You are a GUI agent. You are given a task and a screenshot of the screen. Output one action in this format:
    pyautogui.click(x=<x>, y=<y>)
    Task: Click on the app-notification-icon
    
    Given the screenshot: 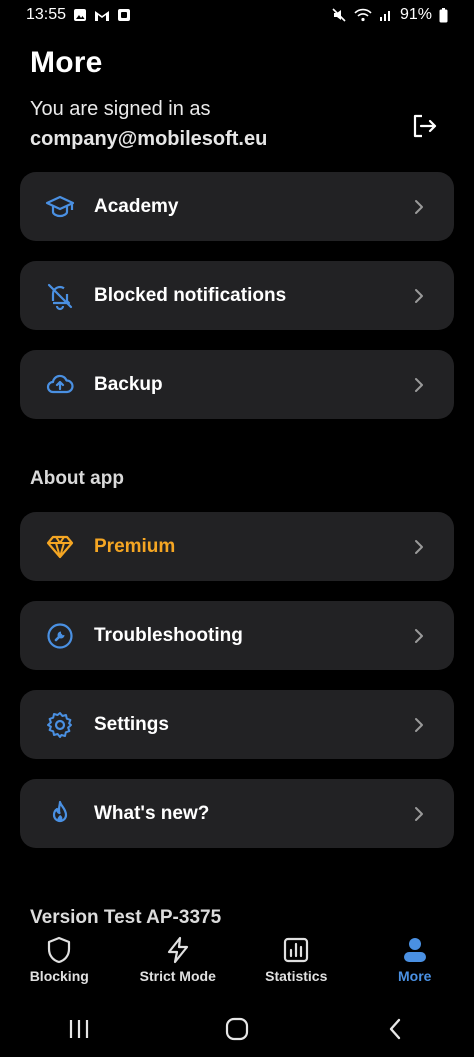 What is the action you would take?
    pyautogui.click(x=124, y=15)
    